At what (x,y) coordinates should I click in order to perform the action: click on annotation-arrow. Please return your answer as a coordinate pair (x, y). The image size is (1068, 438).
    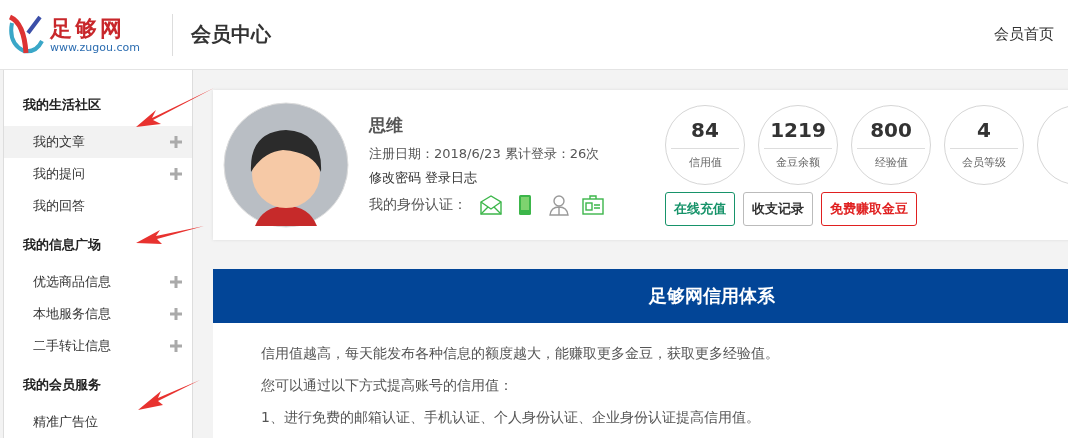
    Looking at the image, I should click on (169, 395).